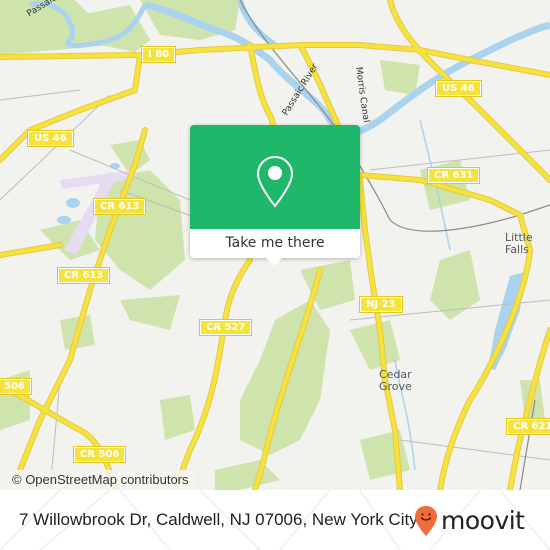 The image size is (550, 550). Describe the element at coordinates (119, 206) in the screenshot. I see `route-shield-cr613-north: CR 613` at that location.